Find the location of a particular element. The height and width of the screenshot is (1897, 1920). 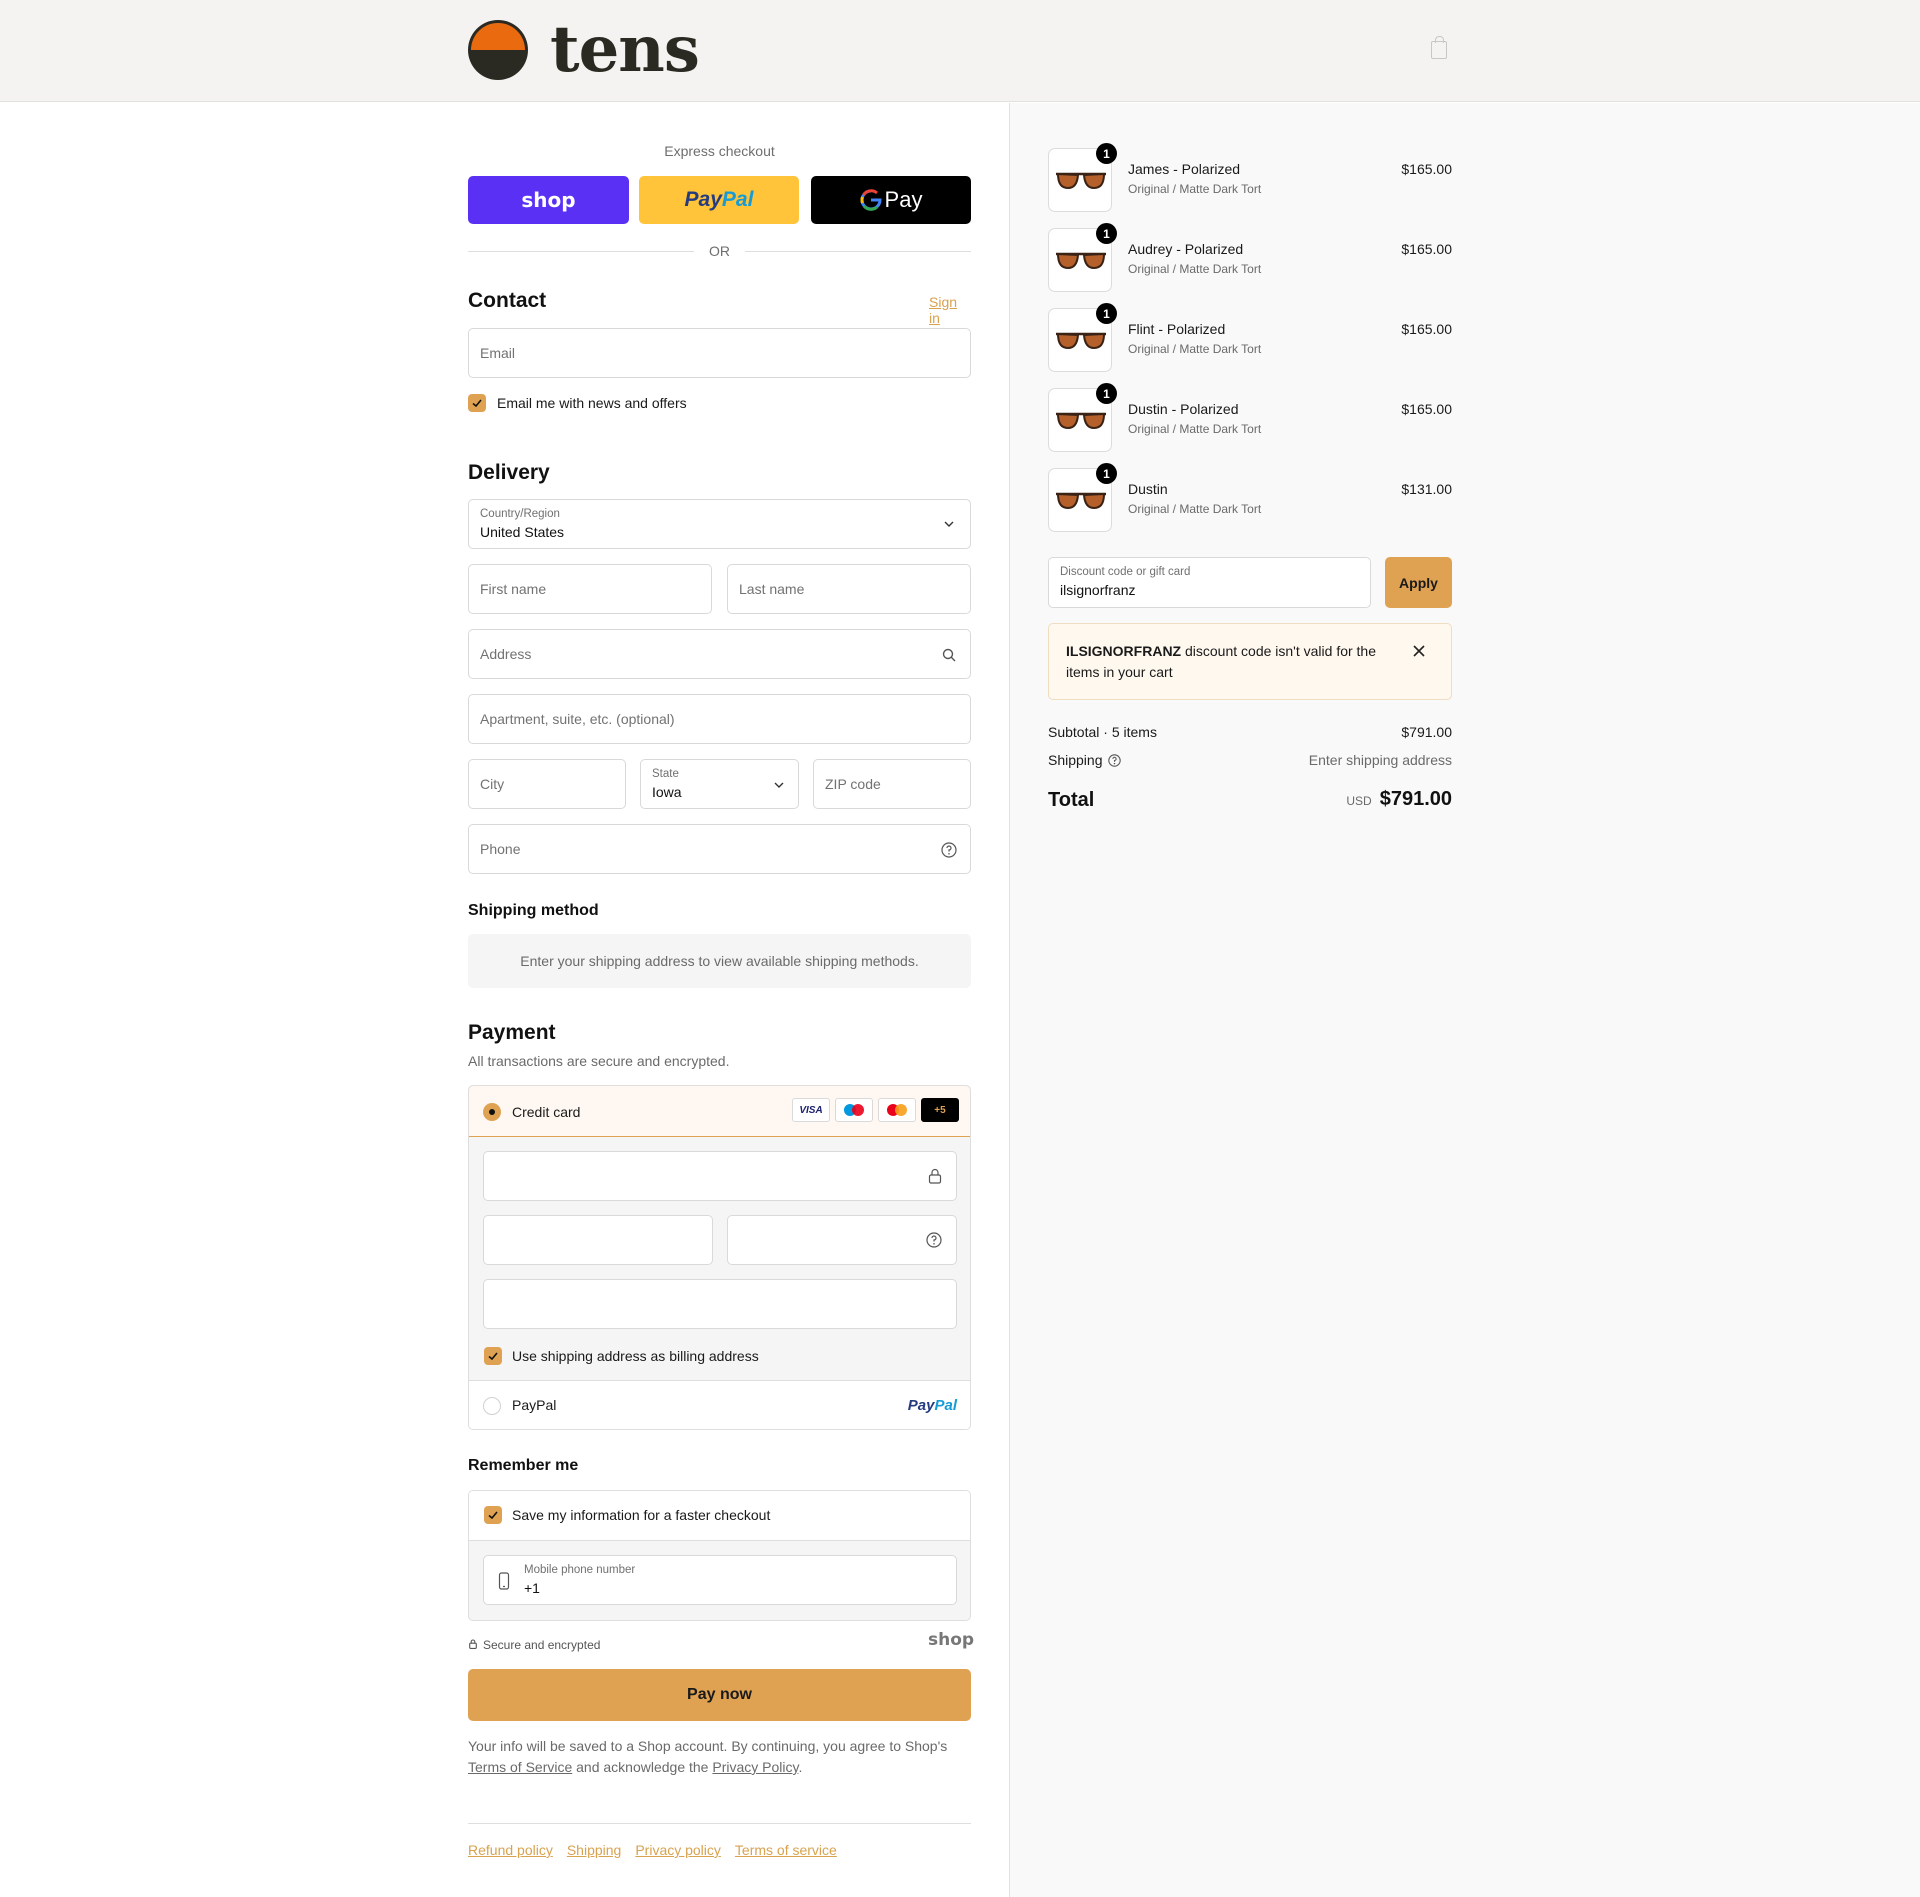

state-select: State Iowa is located at coordinates (719, 784).